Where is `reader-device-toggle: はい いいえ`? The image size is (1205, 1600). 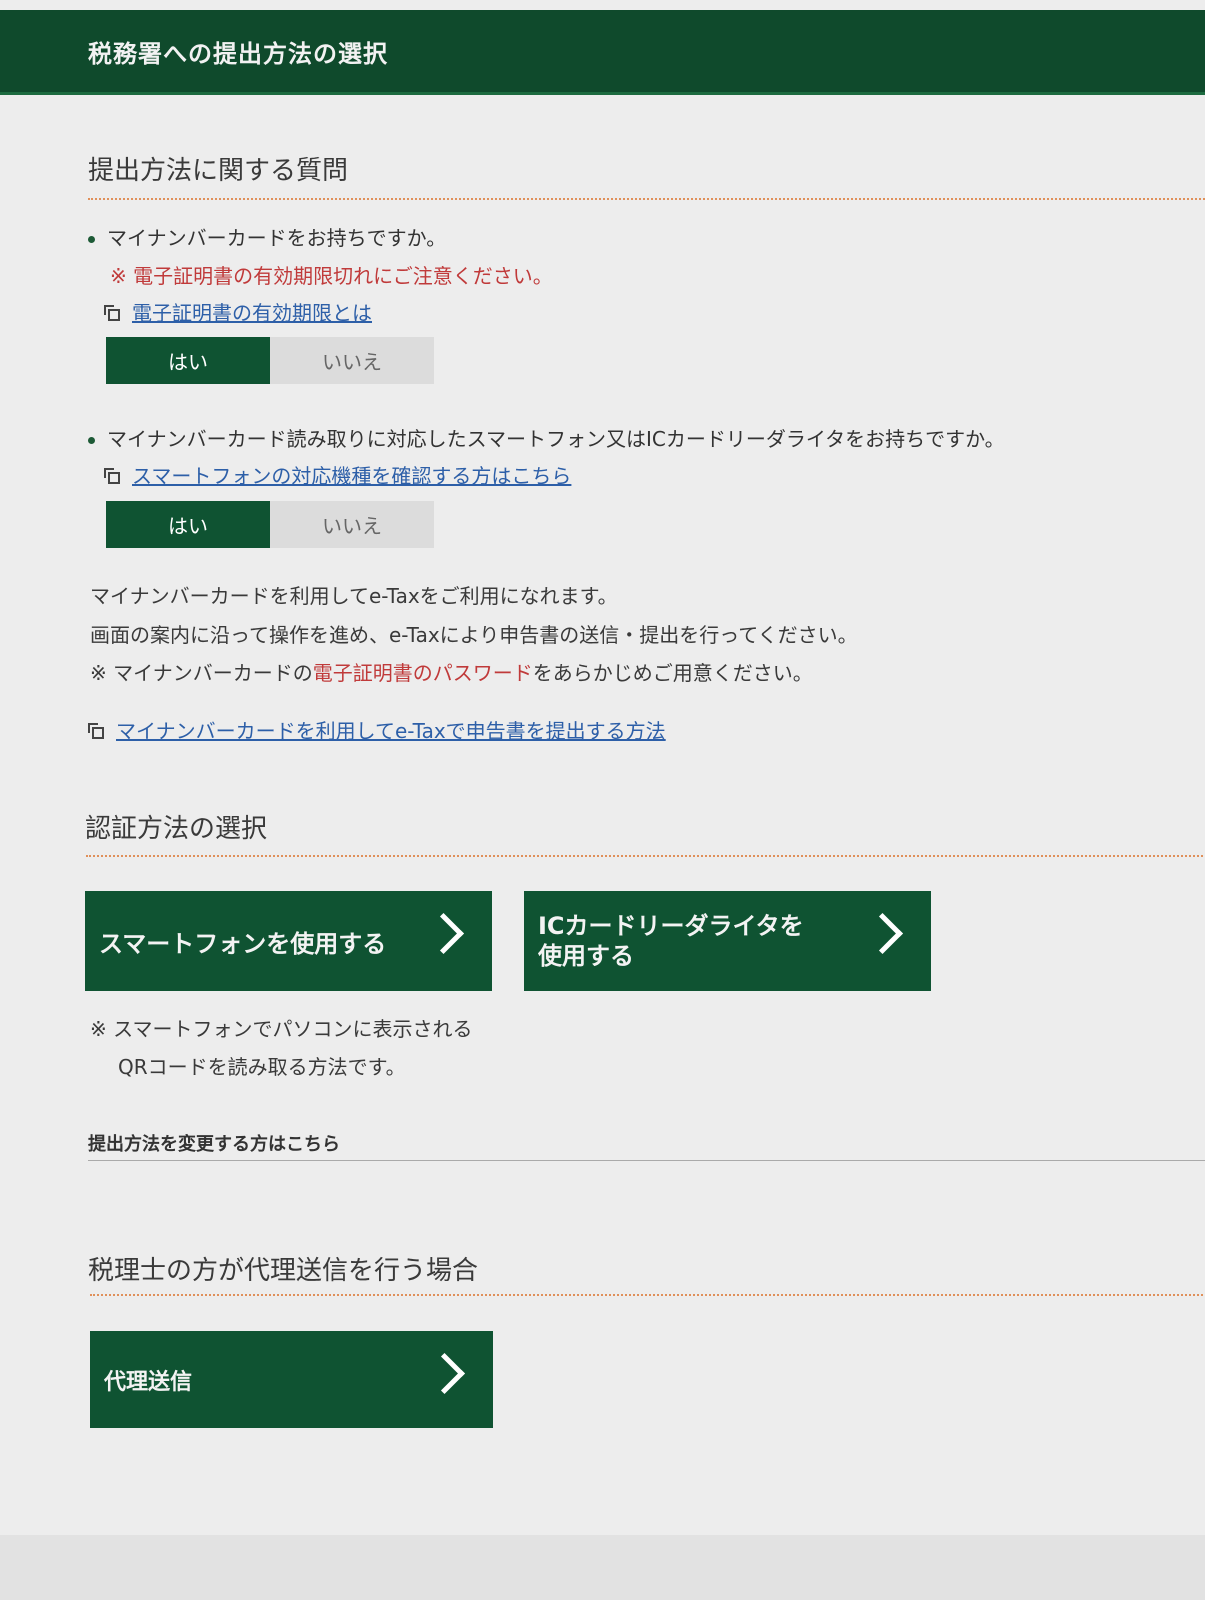 reader-device-toggle: はい いいえ is located at coordinates (270, 524).